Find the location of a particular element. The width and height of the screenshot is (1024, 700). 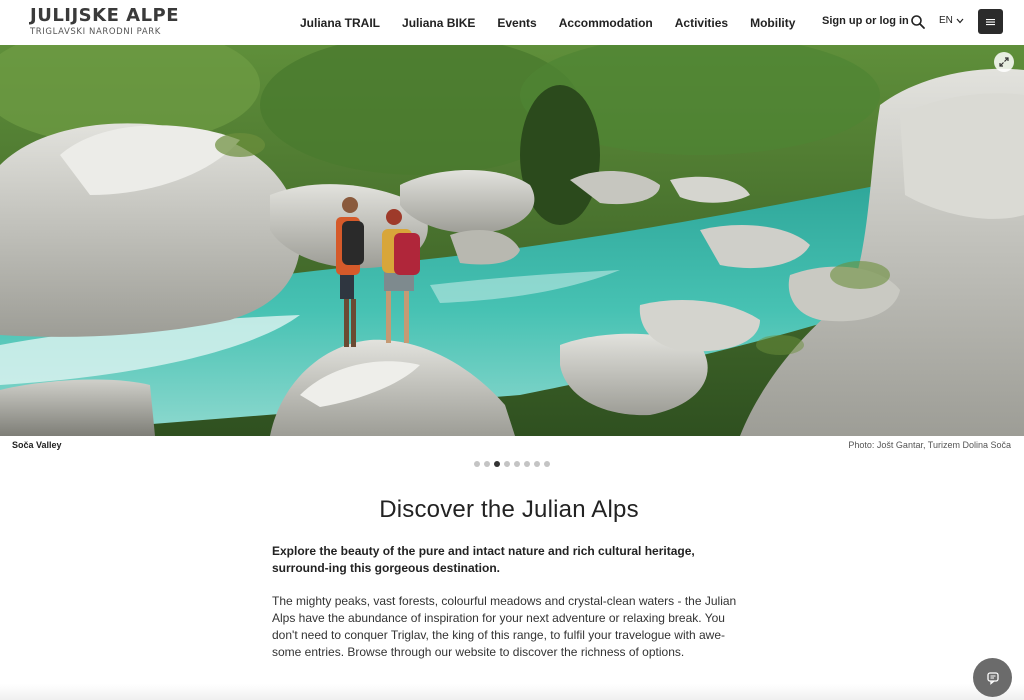

nav-item-juliana-bike: Juliana BIKE is located at coordinates (438, 23).